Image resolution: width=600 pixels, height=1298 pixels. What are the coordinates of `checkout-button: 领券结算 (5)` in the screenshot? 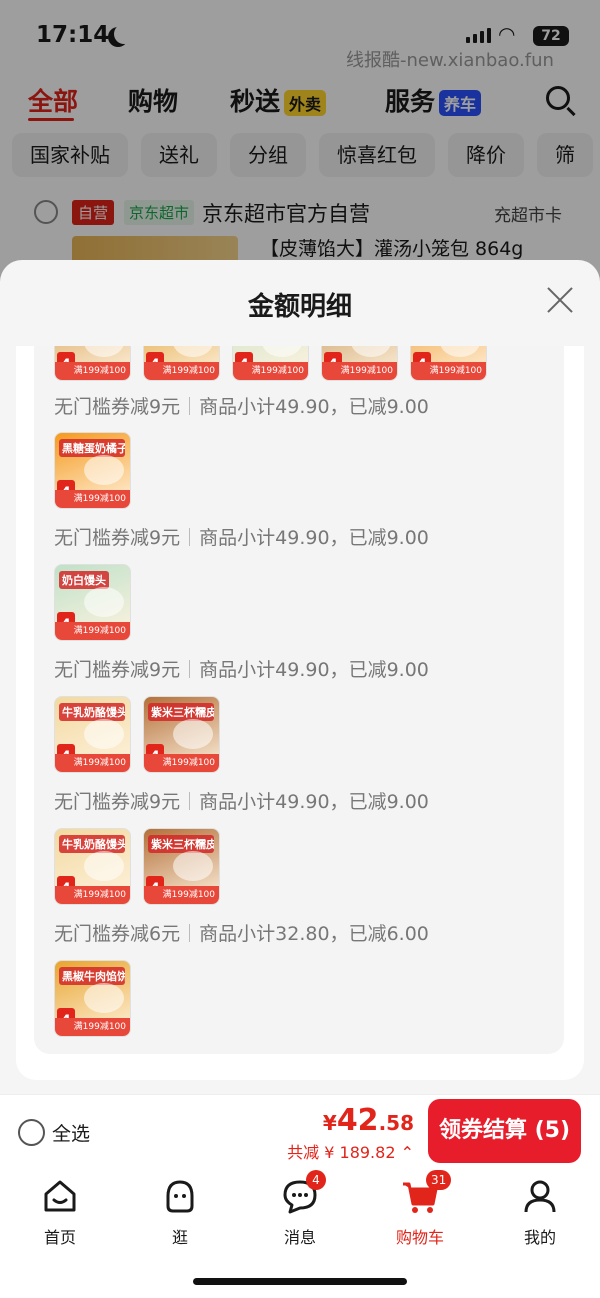 It's located at (504, 1131).